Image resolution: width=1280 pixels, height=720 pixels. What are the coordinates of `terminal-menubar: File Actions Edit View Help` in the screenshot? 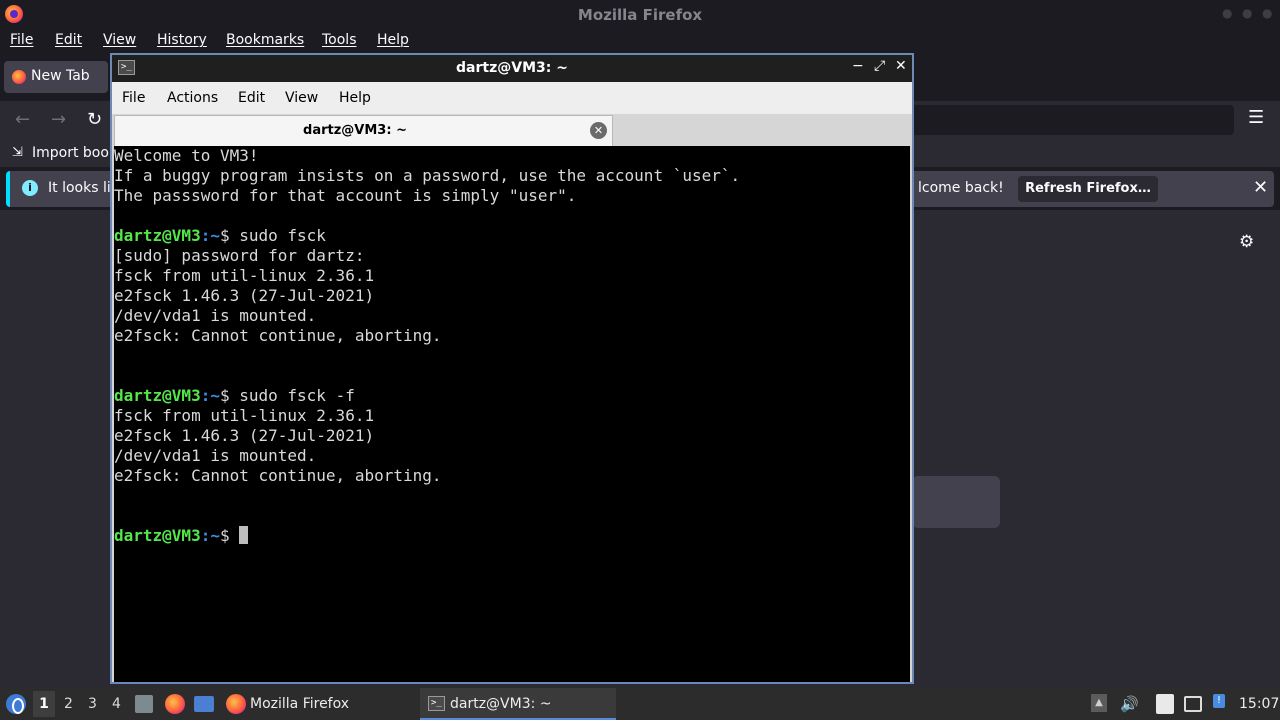 It's located at (512, 98).